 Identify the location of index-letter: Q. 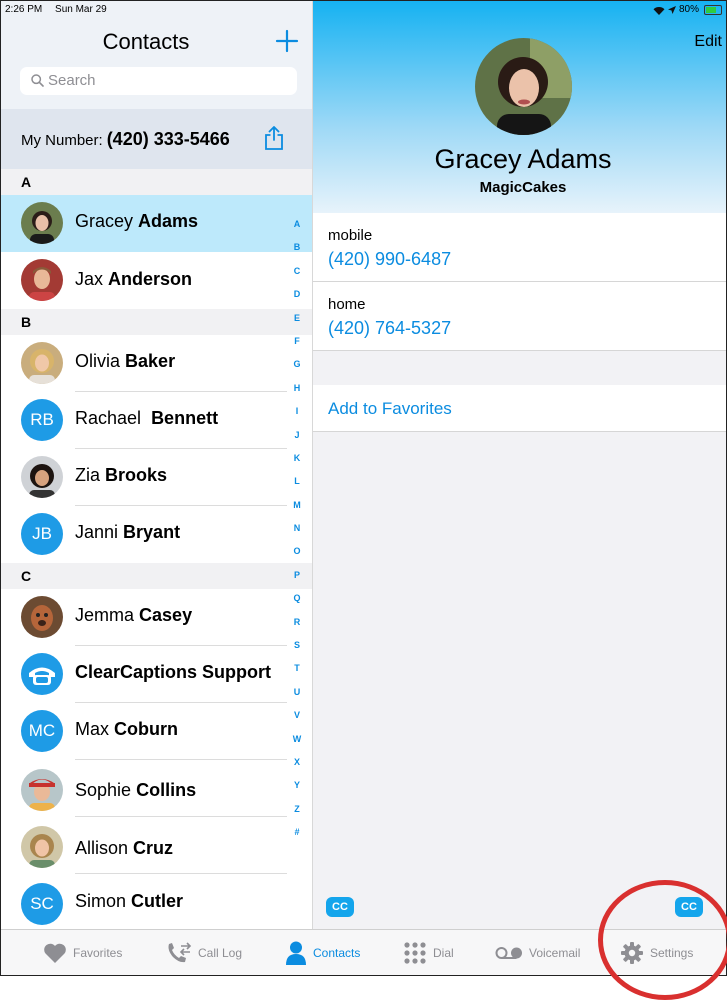
(297, 598).